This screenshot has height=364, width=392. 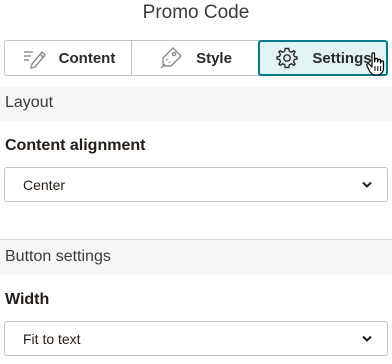 I want to click on tab-style: Style, so click(x=195, y=58).